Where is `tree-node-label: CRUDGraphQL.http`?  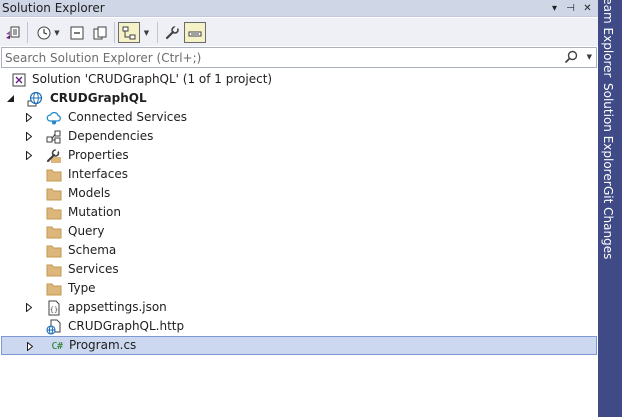 tree-node-label: CRUDGraphQL.http is located at coordinates (126, 326).